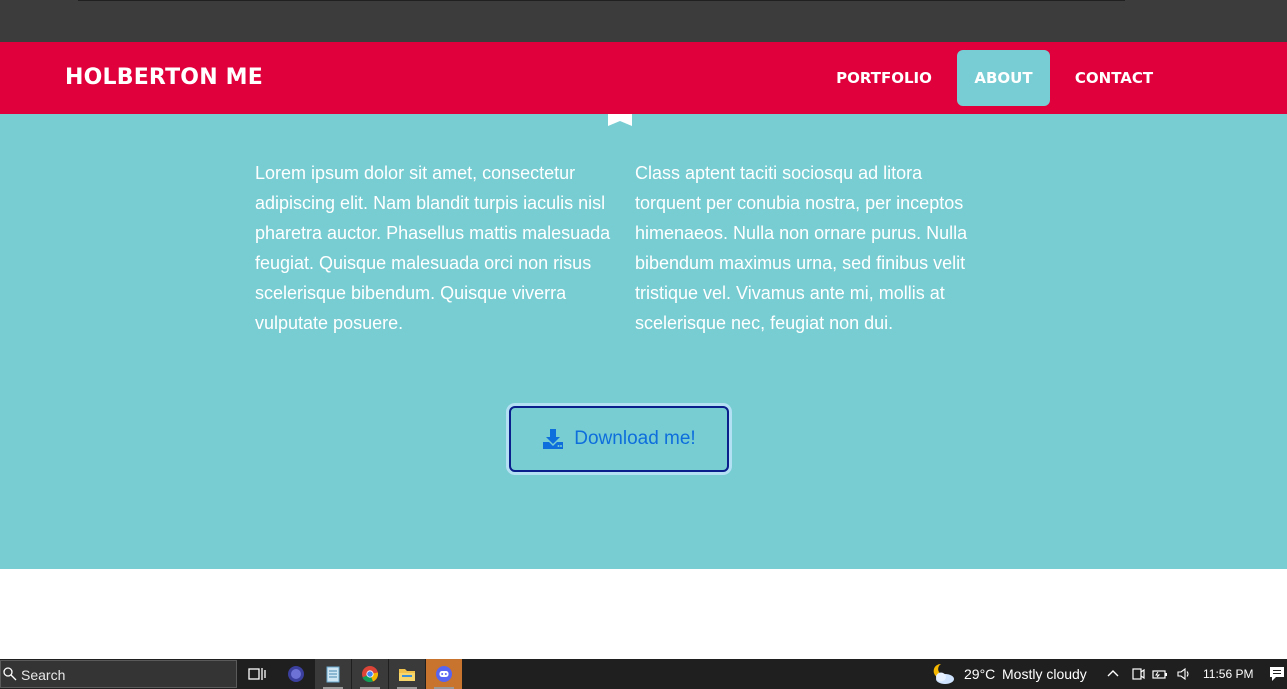 The image size is (1287, 689). I want to click on task-view-icon, so click(257, 674).